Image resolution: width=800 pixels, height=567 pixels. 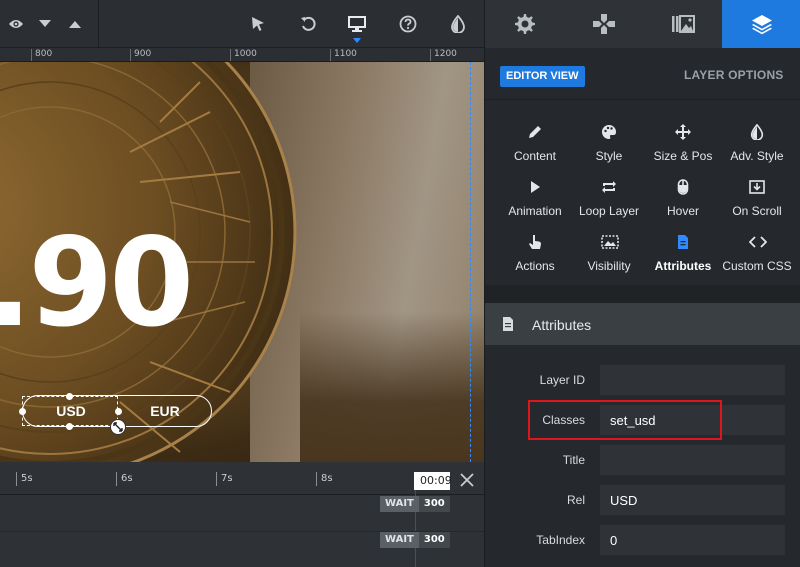 I want to click on layer-id-row: Layer ID, so click(x=642, y=380).